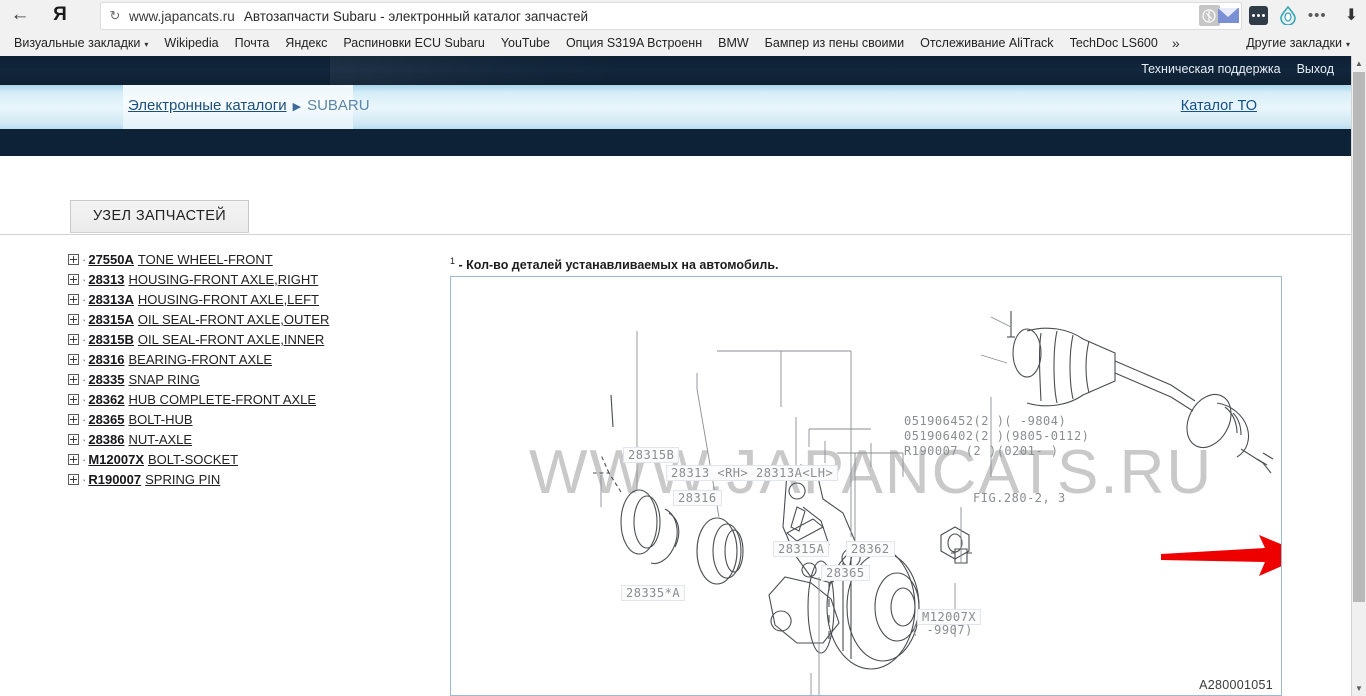 The height and width of the screenshot is (696, 1366). I want to click on bookmark-item: Отслеживание AliTrack, so click(986, 43).